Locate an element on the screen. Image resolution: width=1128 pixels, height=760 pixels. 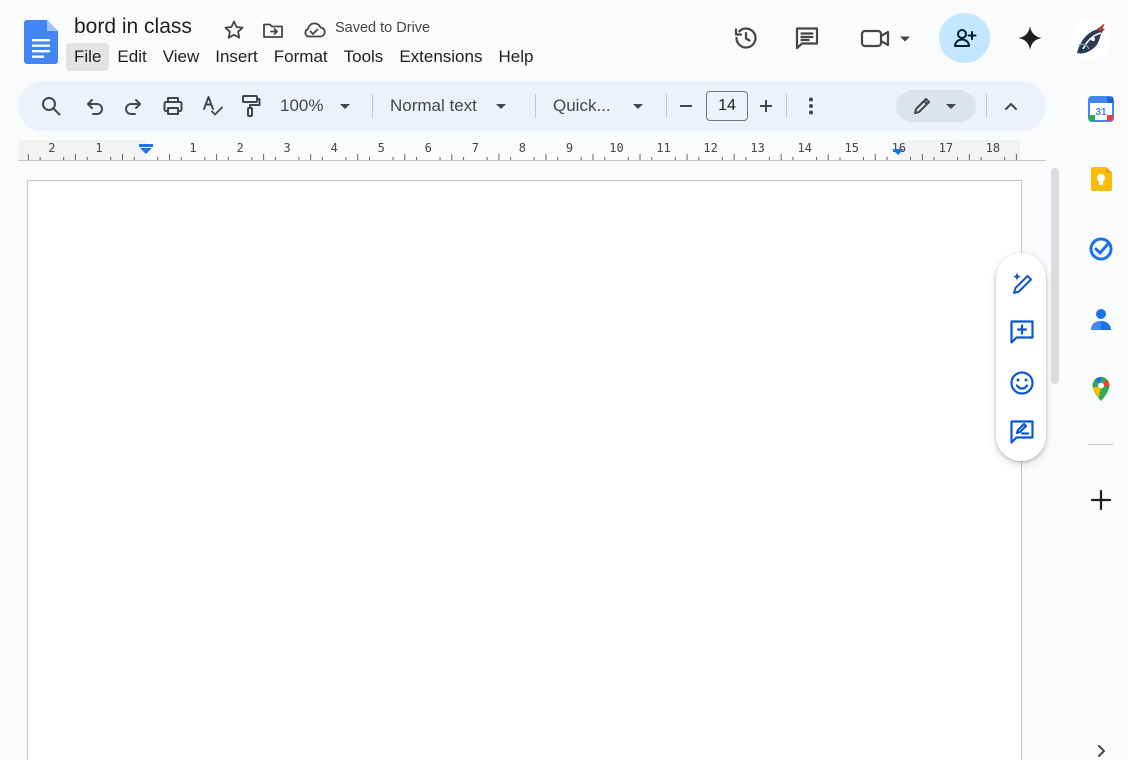
search-menus-button is located at coordinates (51, 106).